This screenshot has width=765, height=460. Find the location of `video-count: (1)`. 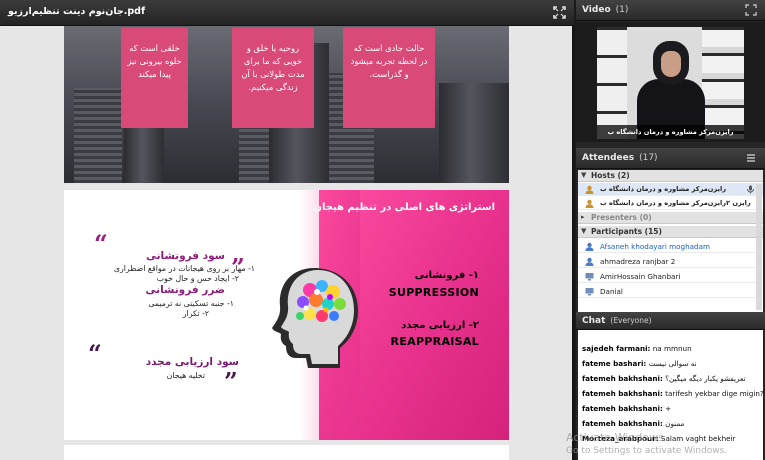

video-count: (1) is located at coordinates (622, 10).